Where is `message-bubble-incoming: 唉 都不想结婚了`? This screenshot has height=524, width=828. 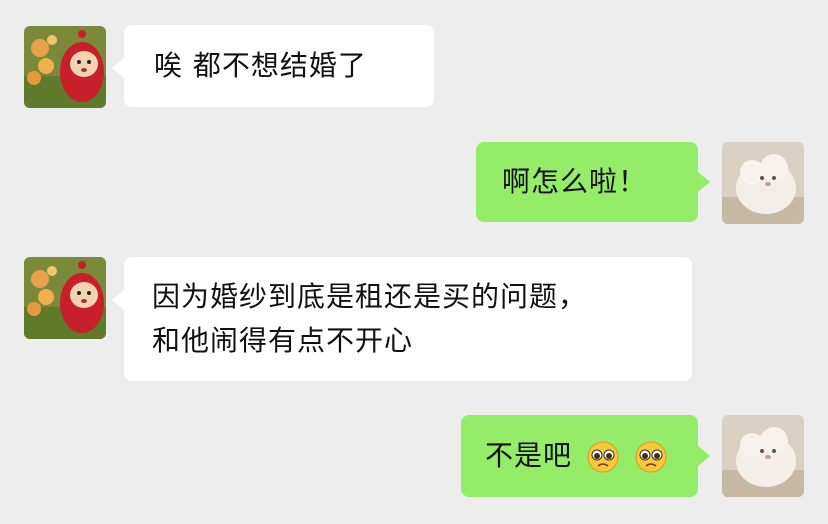
message-bubble-incoming: 唉 都不想结婚了 is located at coordinates (279, 66).